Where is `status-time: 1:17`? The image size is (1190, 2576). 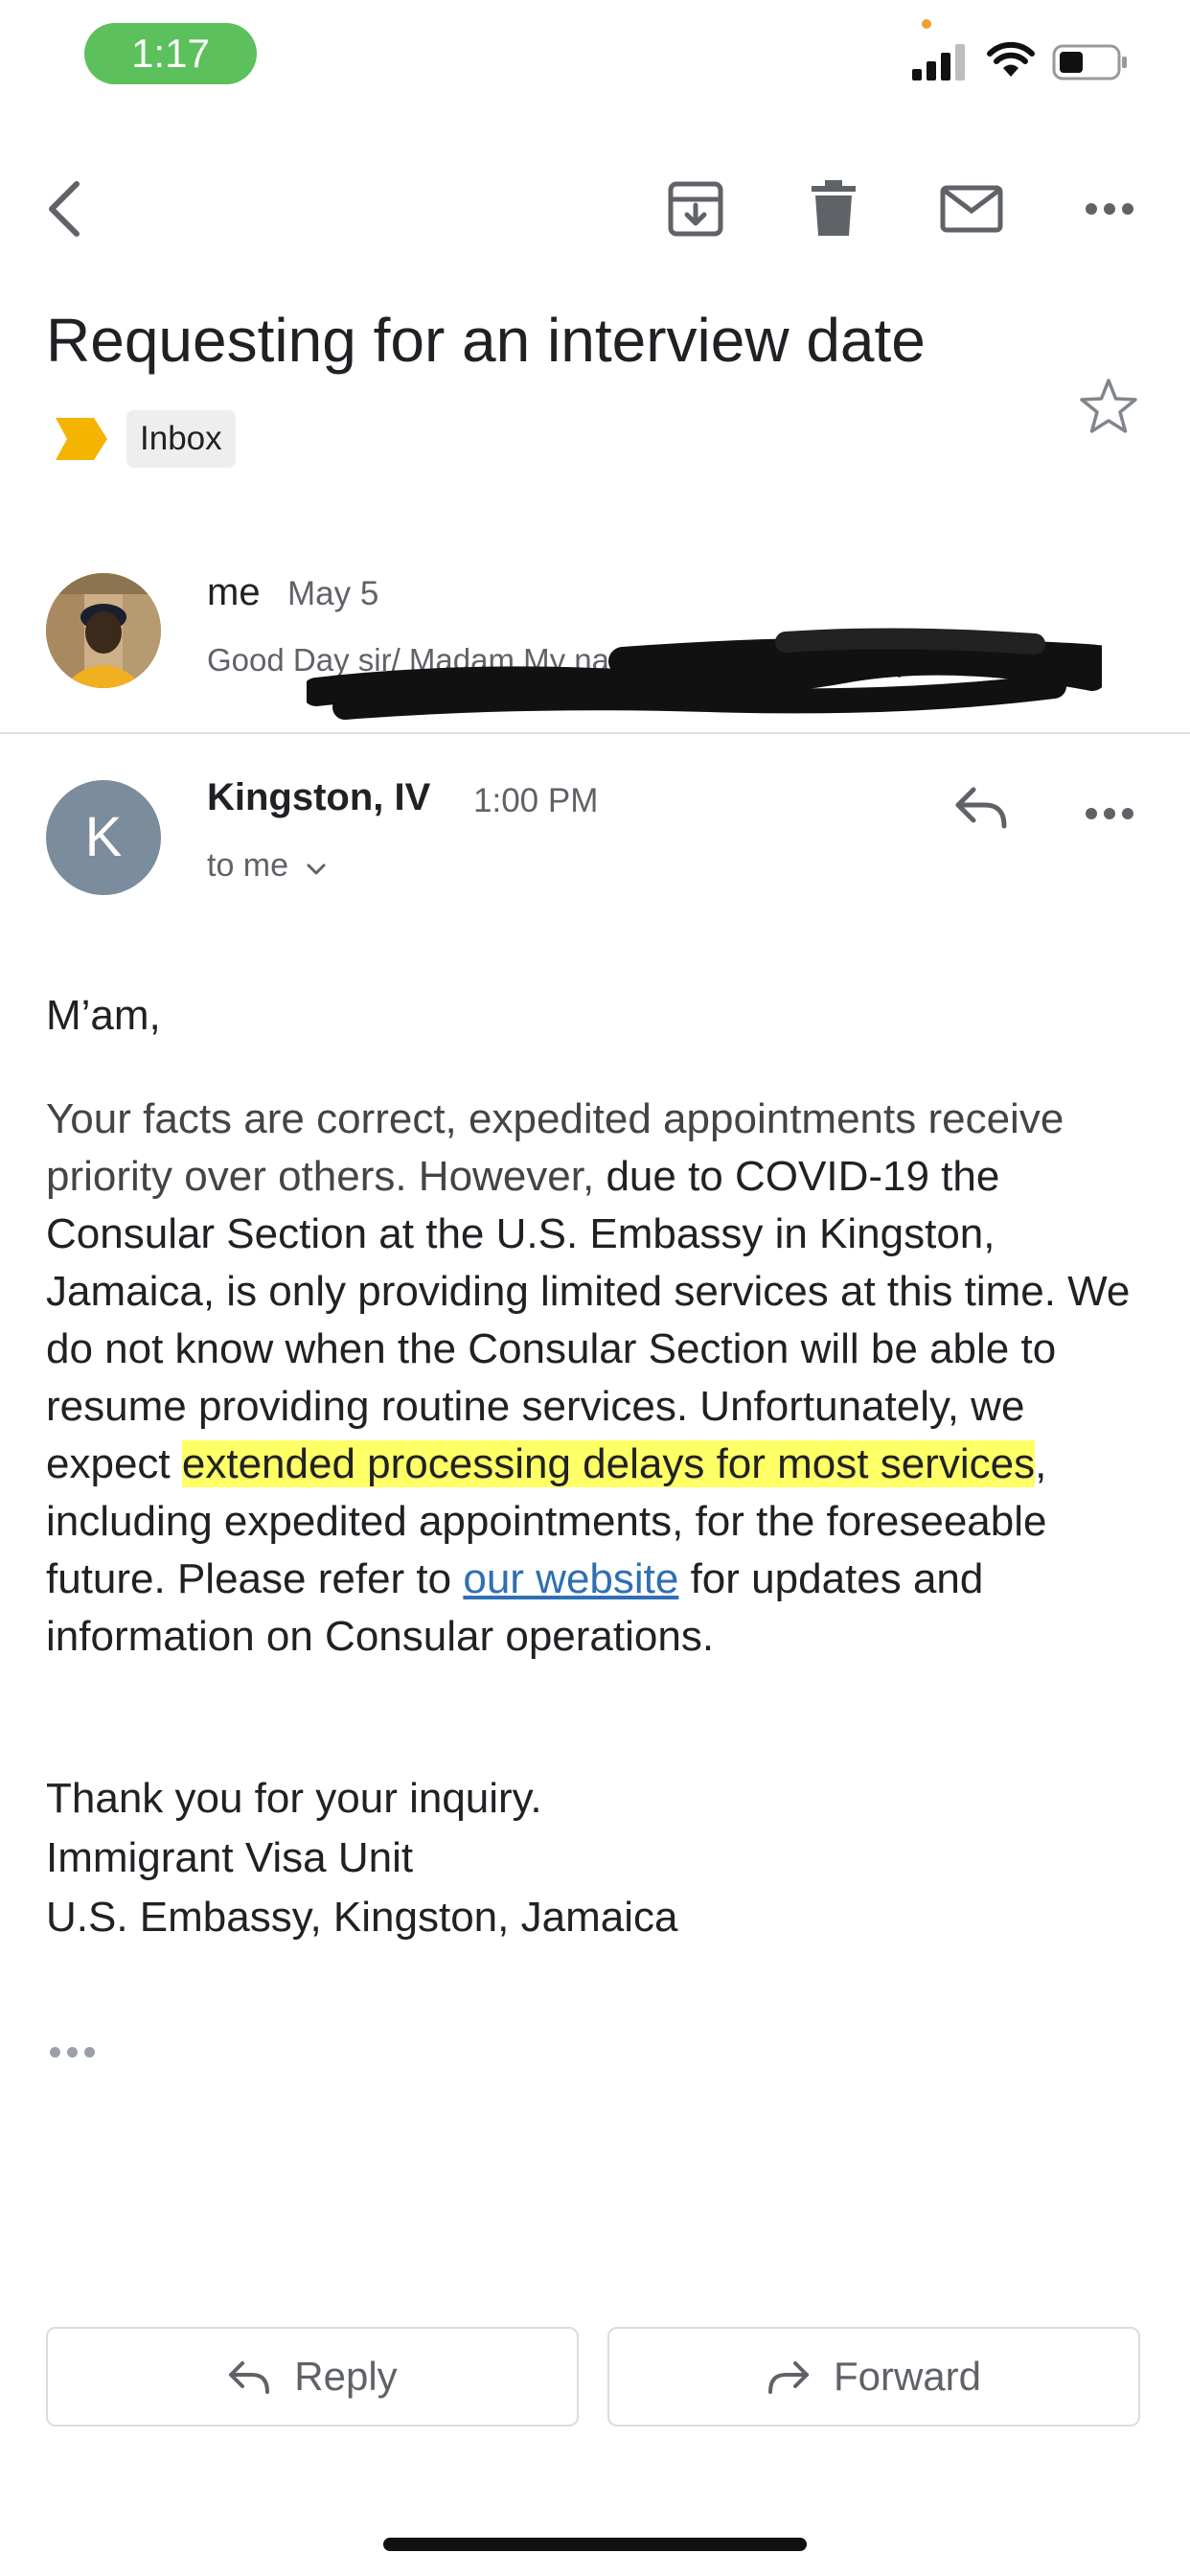
status-time: 1:17 is located at coordinates (171, 53).